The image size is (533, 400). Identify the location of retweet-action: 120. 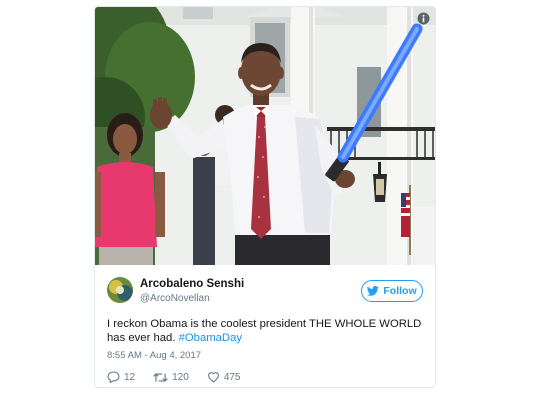
(171, 377).